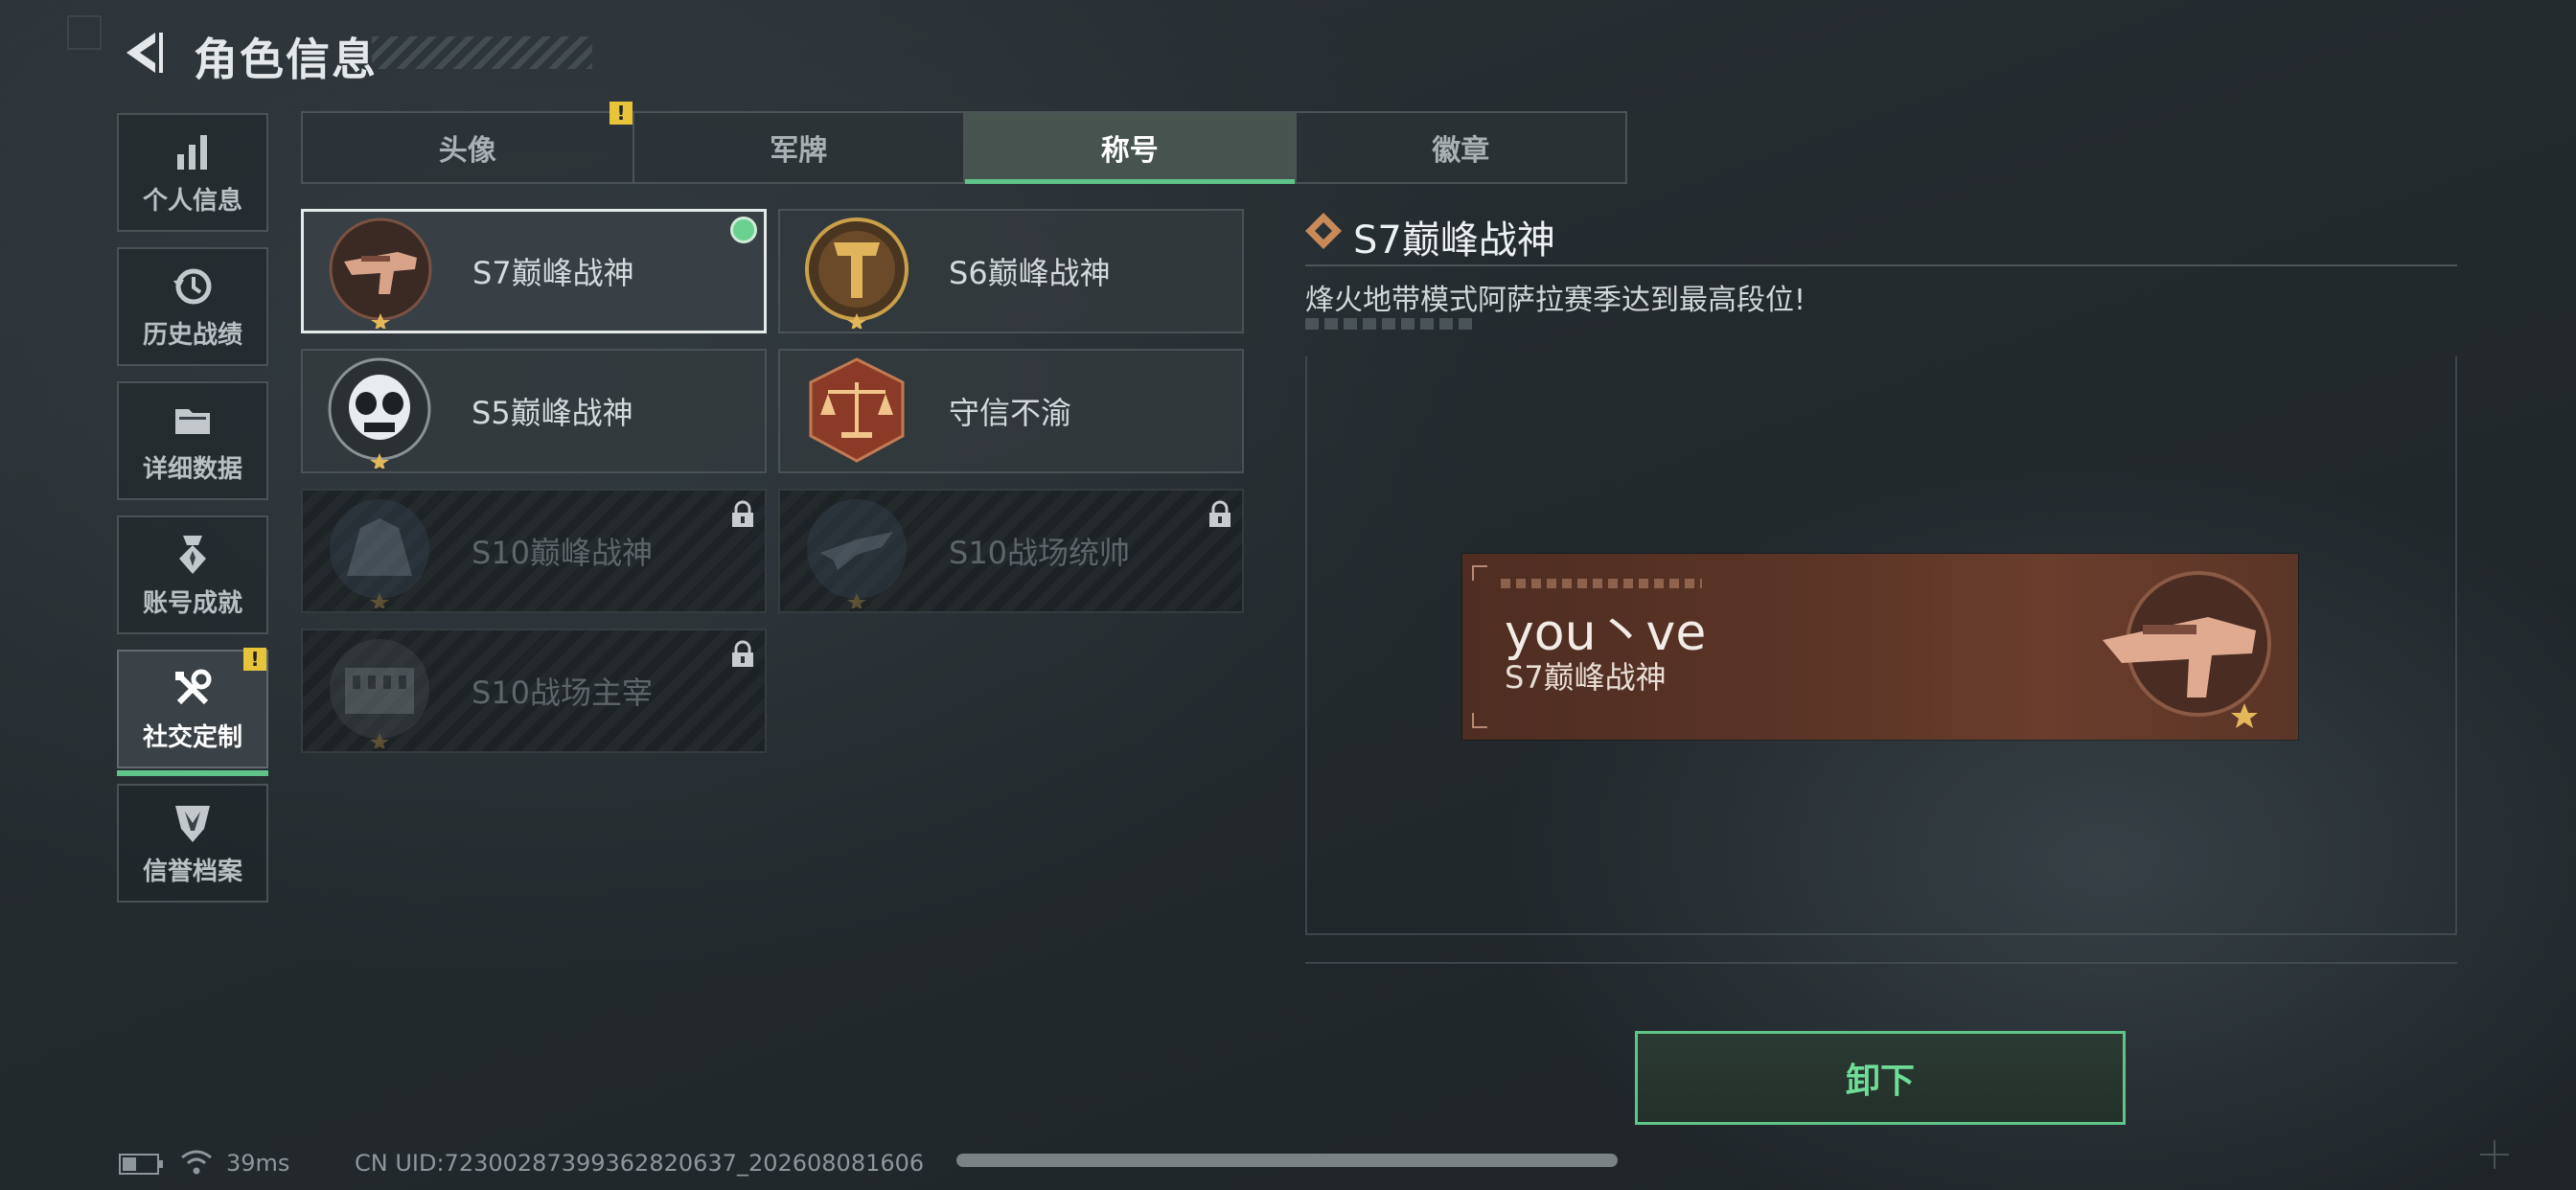 The width and height of the screenshot is (2576, 1190). Describe the element at coordinates (1555, 301) in the screenshot. I see `detail-description: 烽火地带模式阿萨拉赛季达到最高段位!` at that location.